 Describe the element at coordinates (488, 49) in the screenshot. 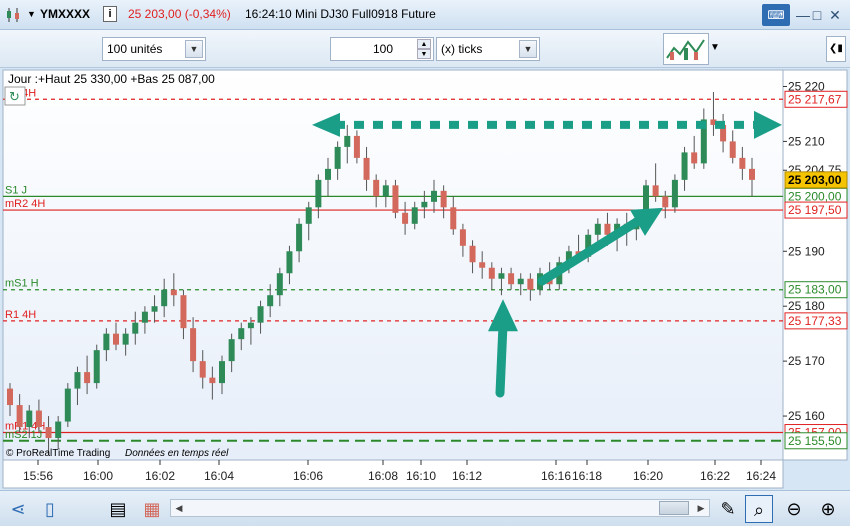

I see `ticks-select: (x) ticks ▼` at that location.